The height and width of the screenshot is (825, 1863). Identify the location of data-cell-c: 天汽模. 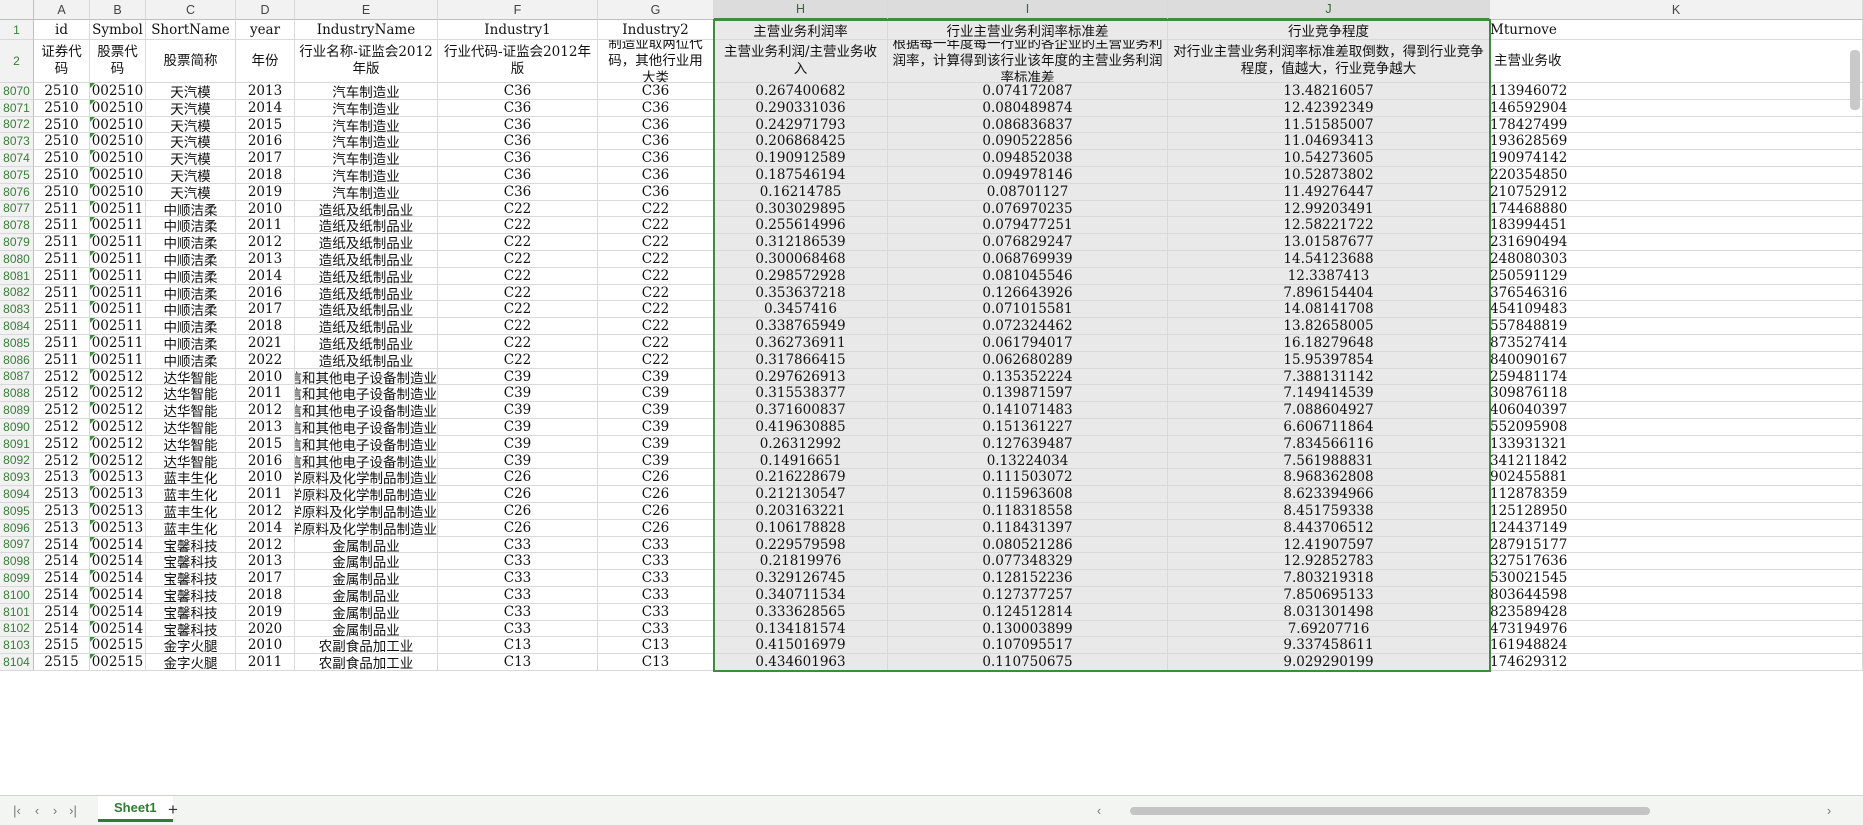
(191, 108).